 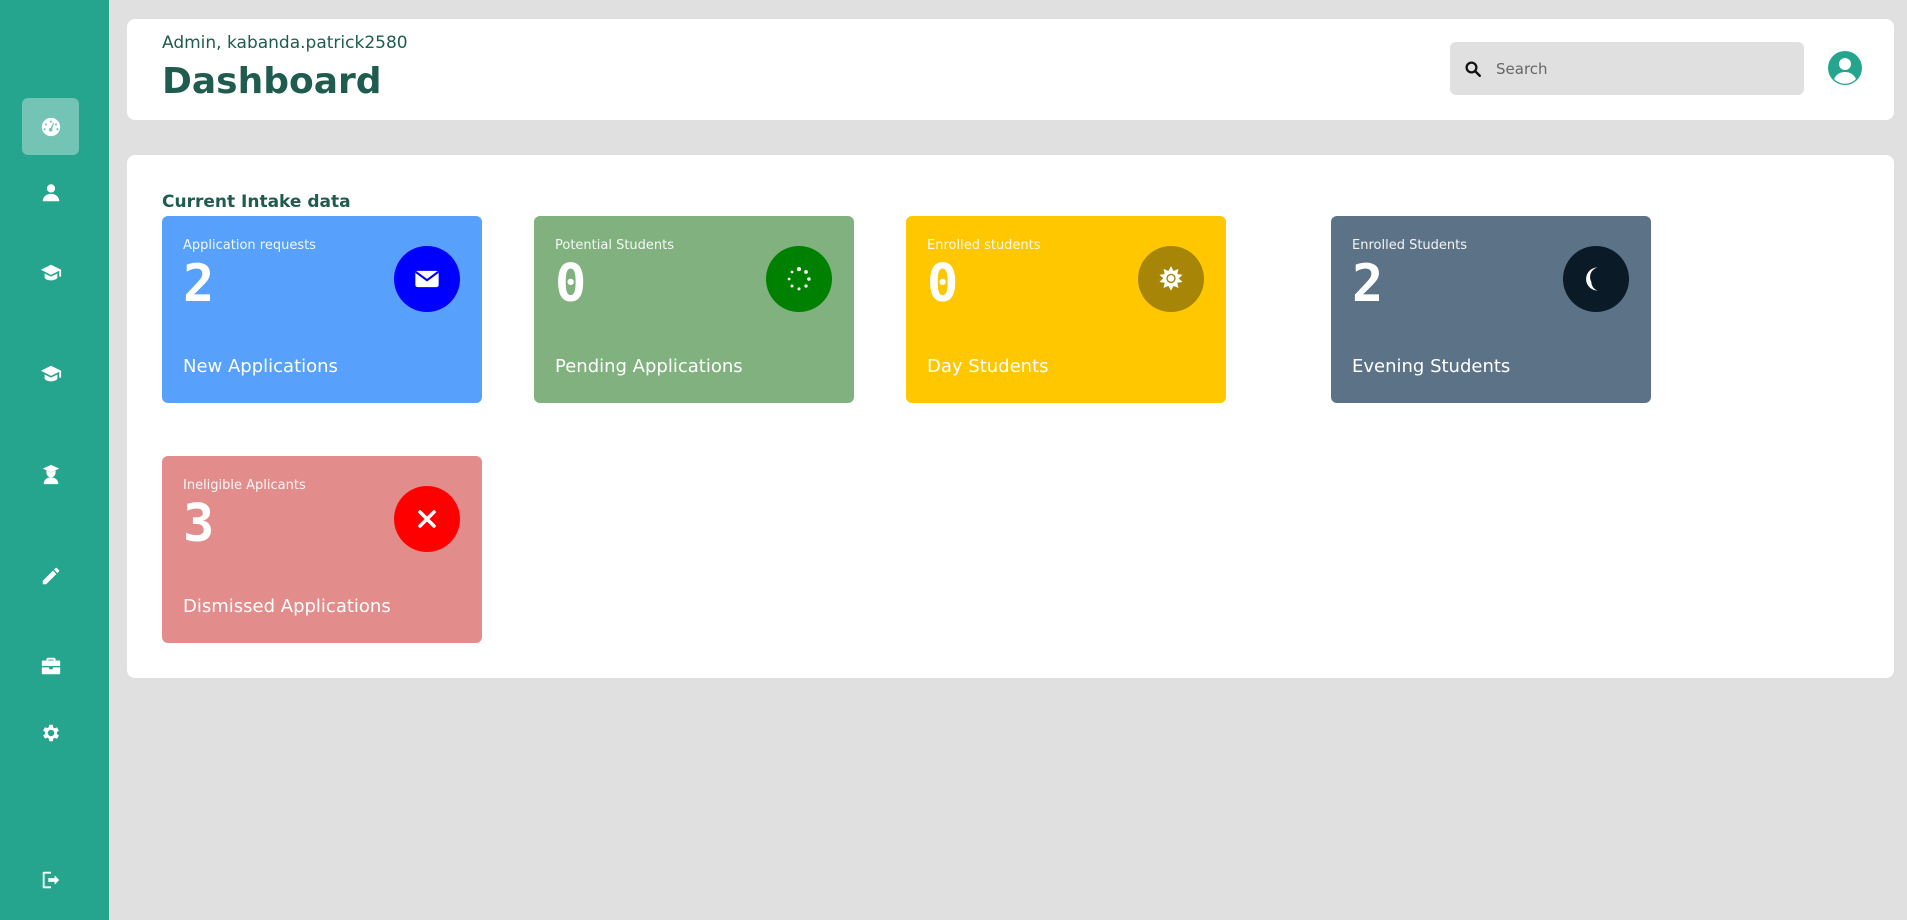 What do you see at coordinates (244, 485) in the screenshot?
I see `card-label: Ineligible Aplicants` at bounding box center [244, 485].